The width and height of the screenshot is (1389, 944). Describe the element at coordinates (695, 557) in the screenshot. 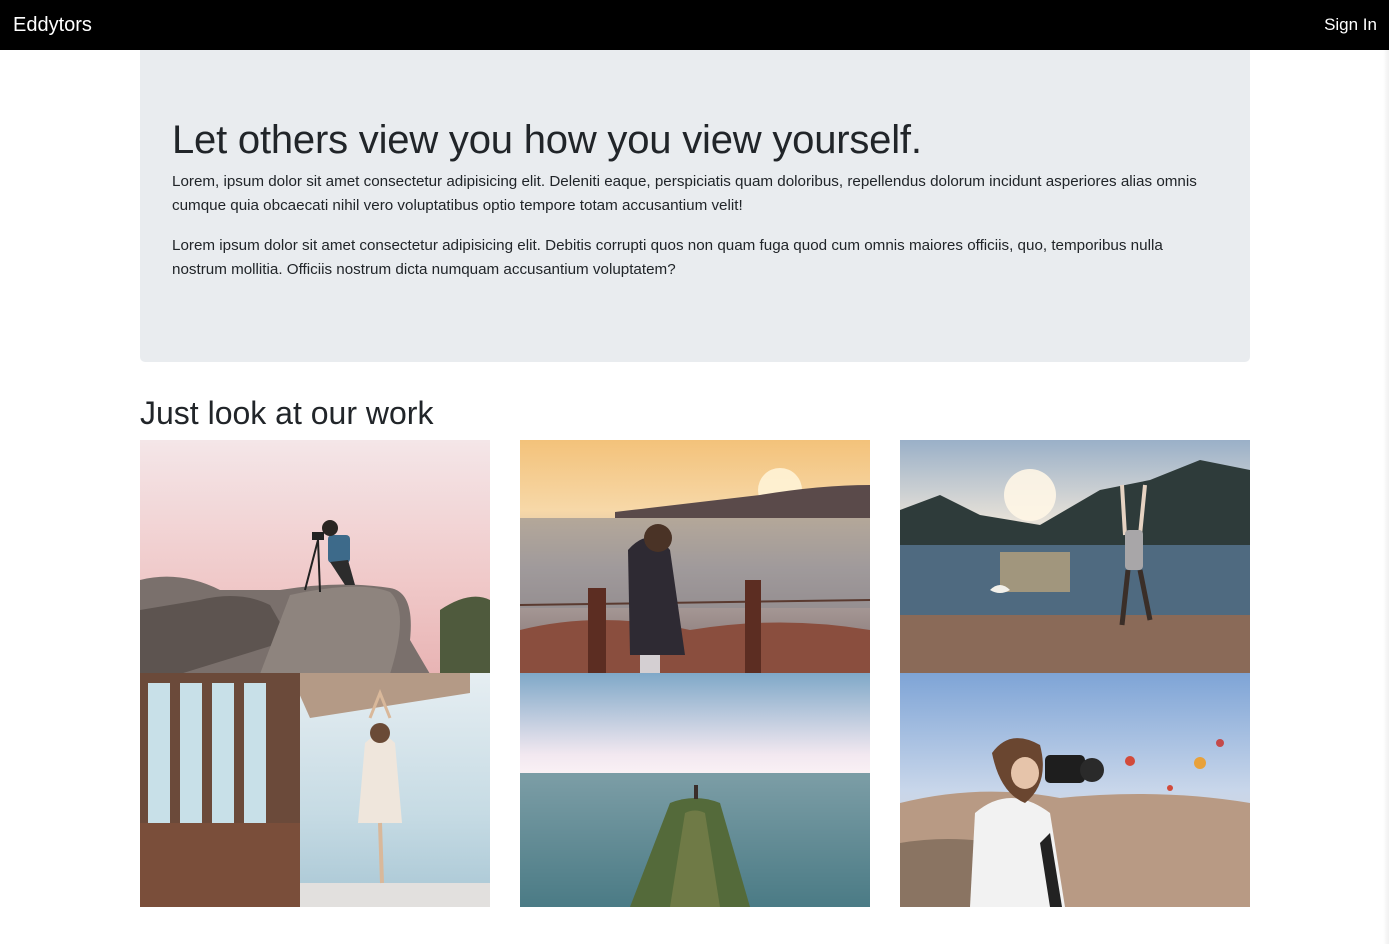

I see `gallery-photo-sunset-railing` at that location.